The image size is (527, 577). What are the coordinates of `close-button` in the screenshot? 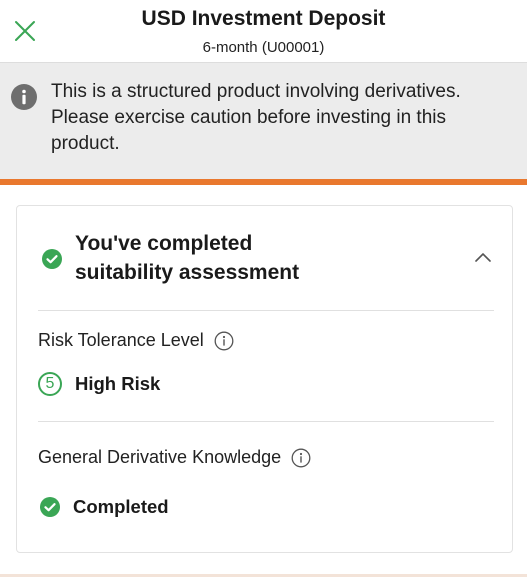 It's located at (25, 31).